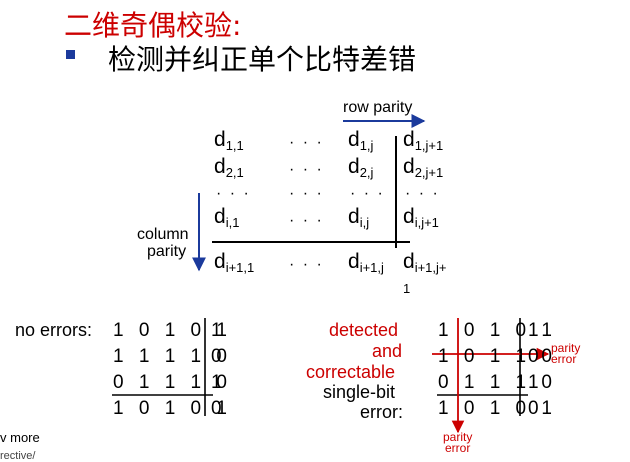  Describe the element at coordinates (20, 437) in the screenshot. I see `footer-text-1: v more` at that location.